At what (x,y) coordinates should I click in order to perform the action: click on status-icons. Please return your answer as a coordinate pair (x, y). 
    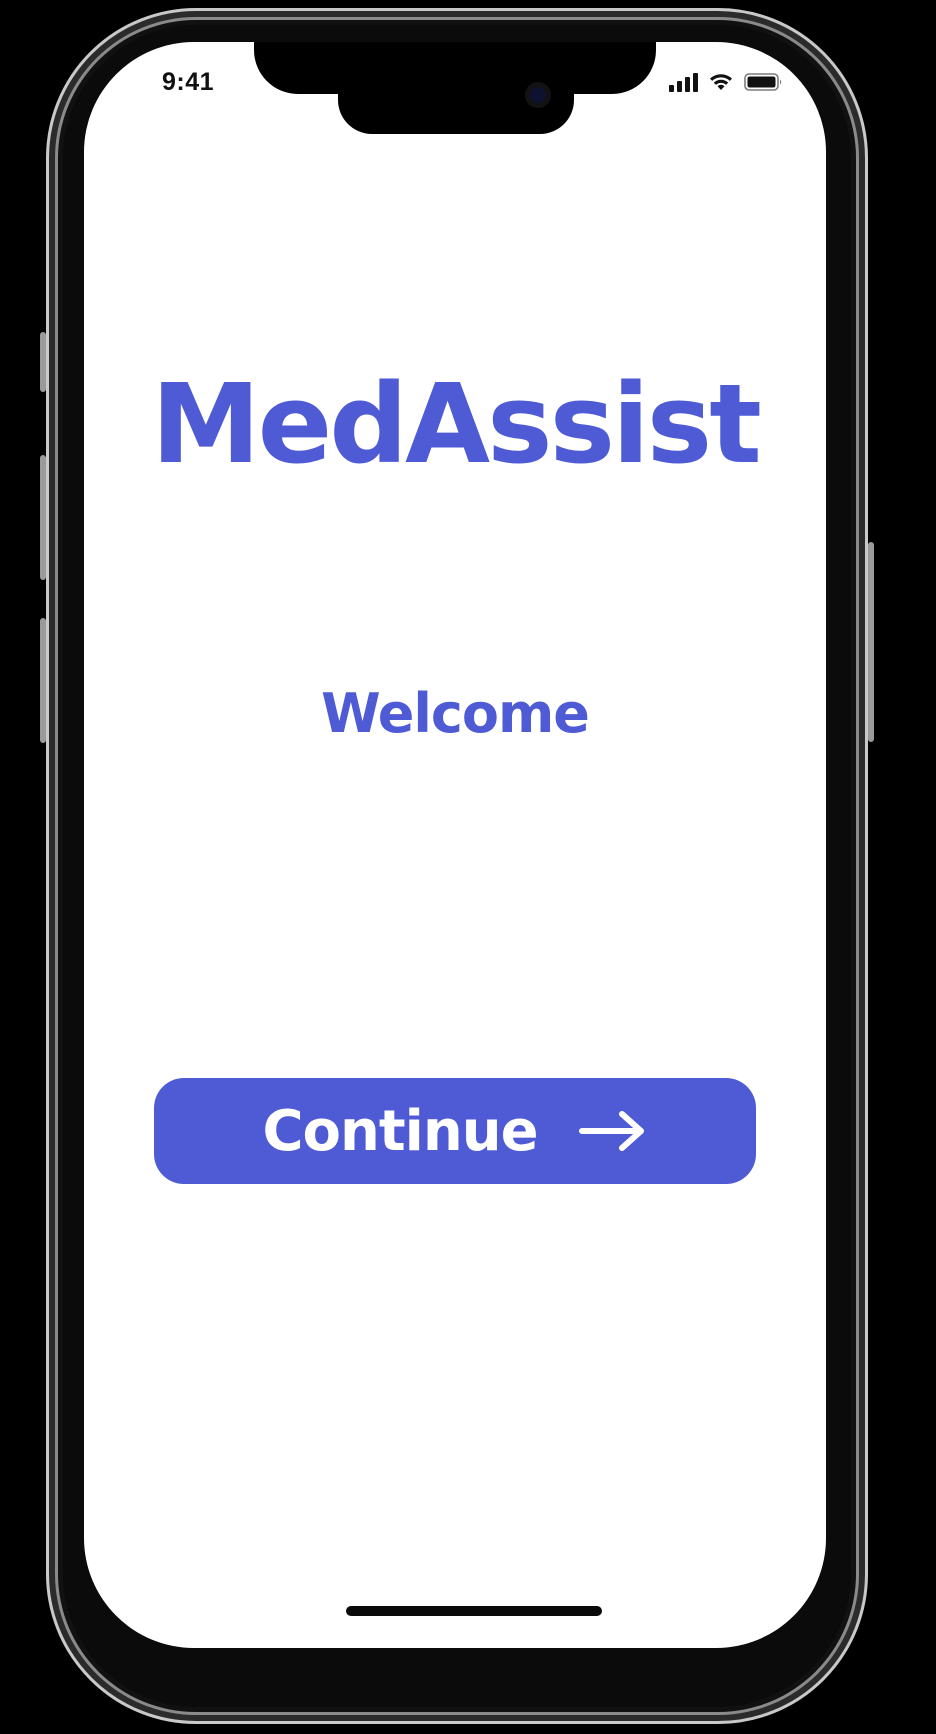
    Looking at the image, I should click on (726, 82).